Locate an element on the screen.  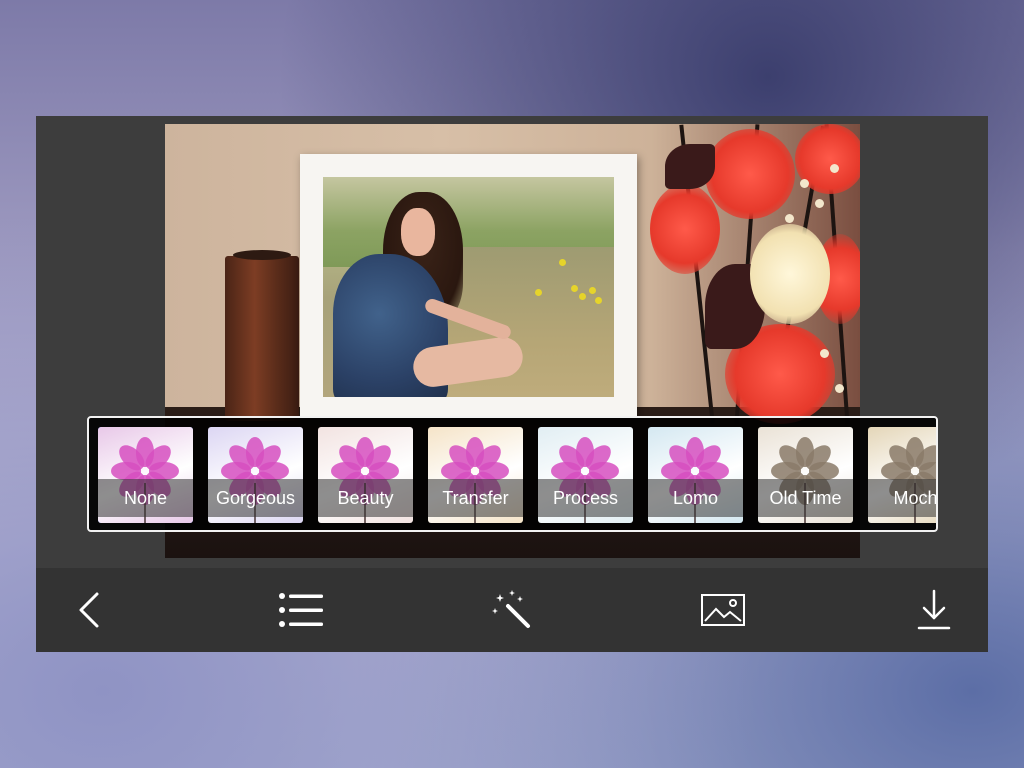
filter-label: Lomo is located at coordinates (695, 498).